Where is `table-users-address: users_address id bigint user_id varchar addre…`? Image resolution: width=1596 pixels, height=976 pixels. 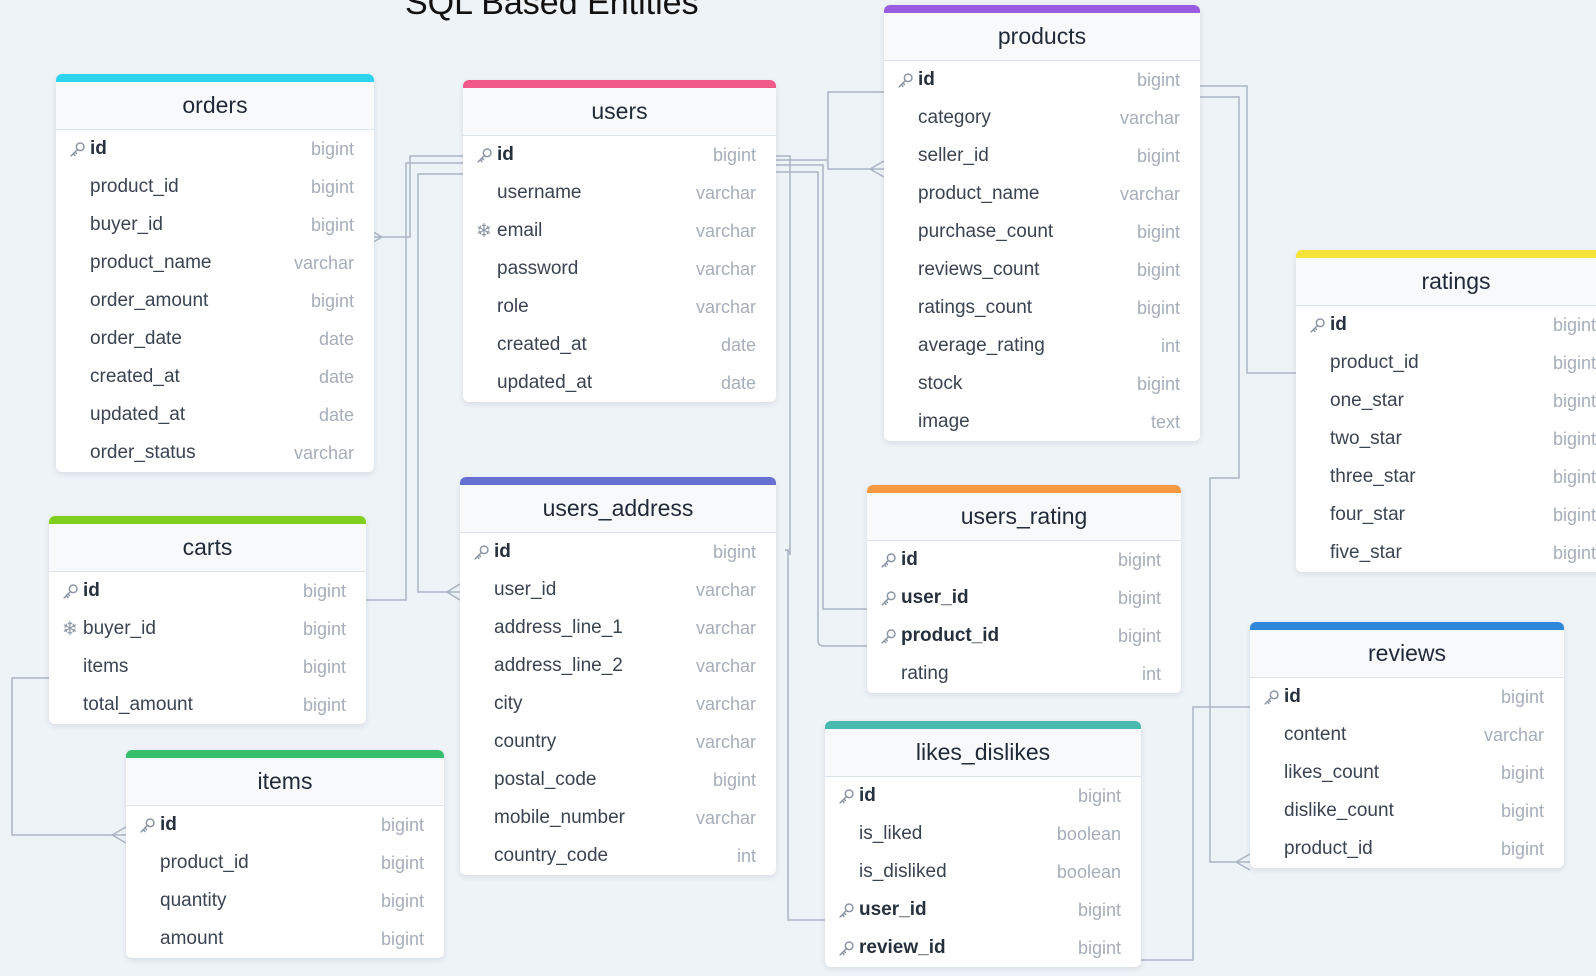
table-users-address: users_address id bigint user_id varchar addre… is located at coordinates (618, 676).